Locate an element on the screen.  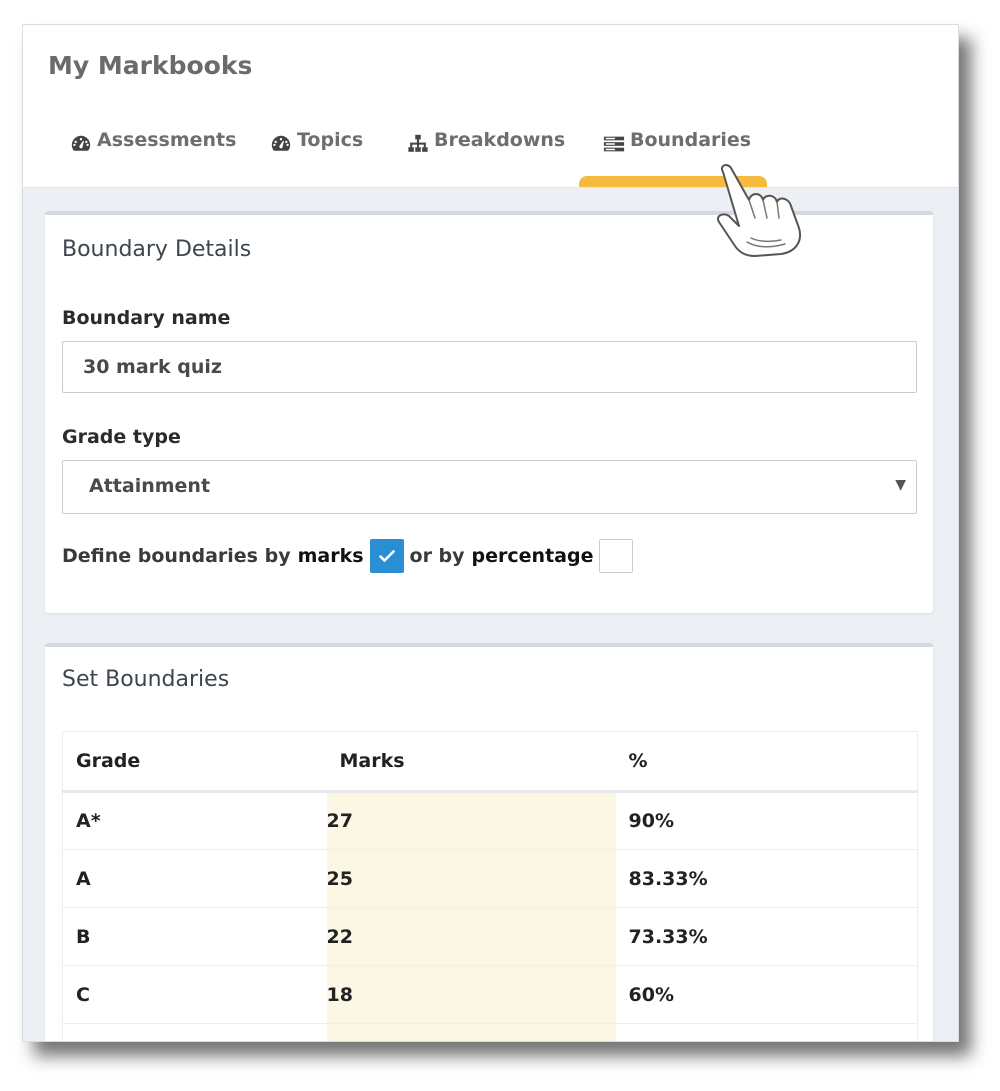
table-row: C 18 60% is located at coordinates (490, 994).